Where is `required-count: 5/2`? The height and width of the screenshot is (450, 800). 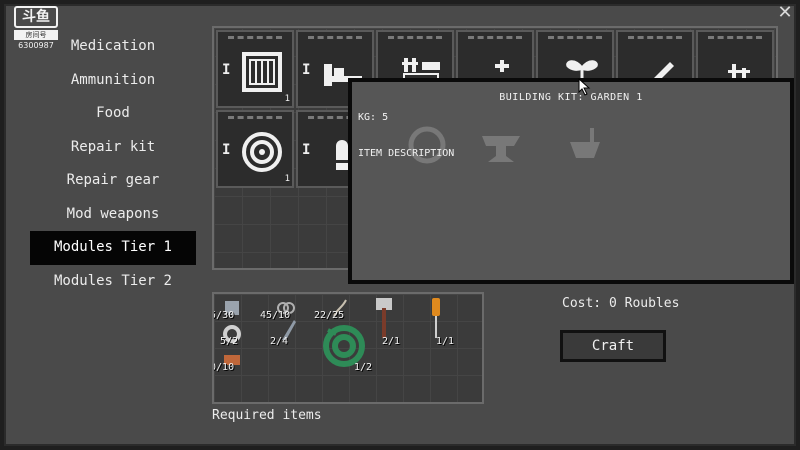
required-count: 5/2 is located at coordinates (229, 341).